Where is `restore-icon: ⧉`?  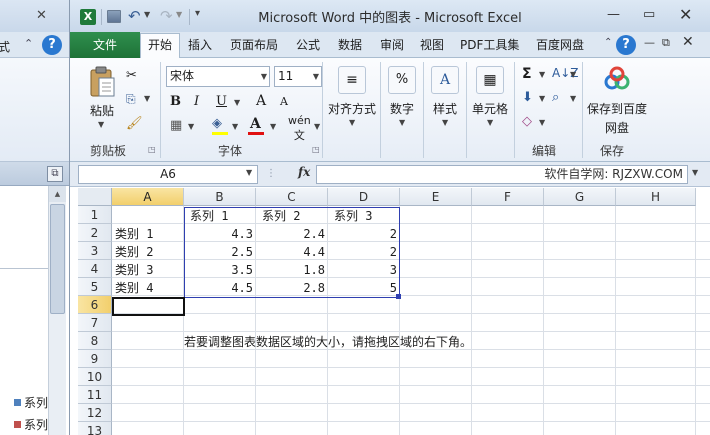 restore-icon: ⧉ is located at coordinates (666, 43).